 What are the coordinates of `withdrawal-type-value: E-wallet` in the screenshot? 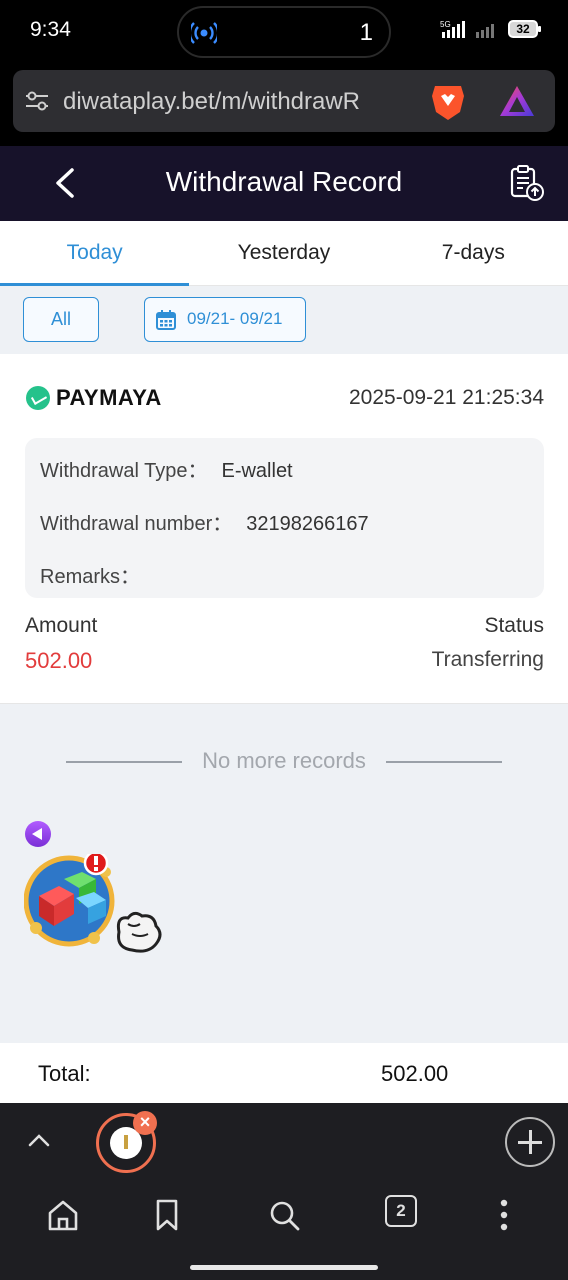 It's located at (257, 471).